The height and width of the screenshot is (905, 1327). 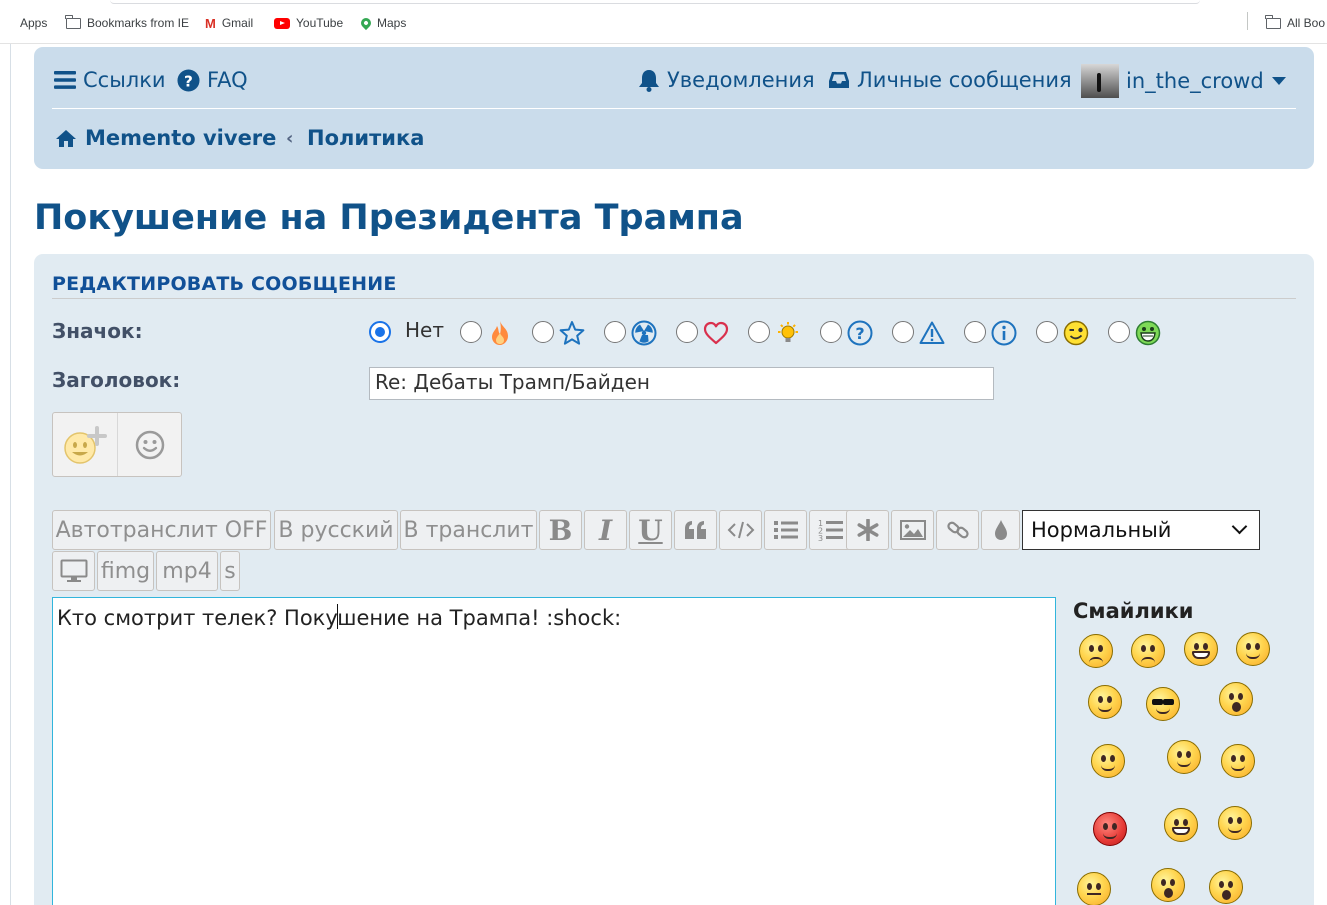 What do you see at coordinates (1096, 651) in the screenshot?
I see `smiley-angry-icon` at bounding box center [1096, 651].